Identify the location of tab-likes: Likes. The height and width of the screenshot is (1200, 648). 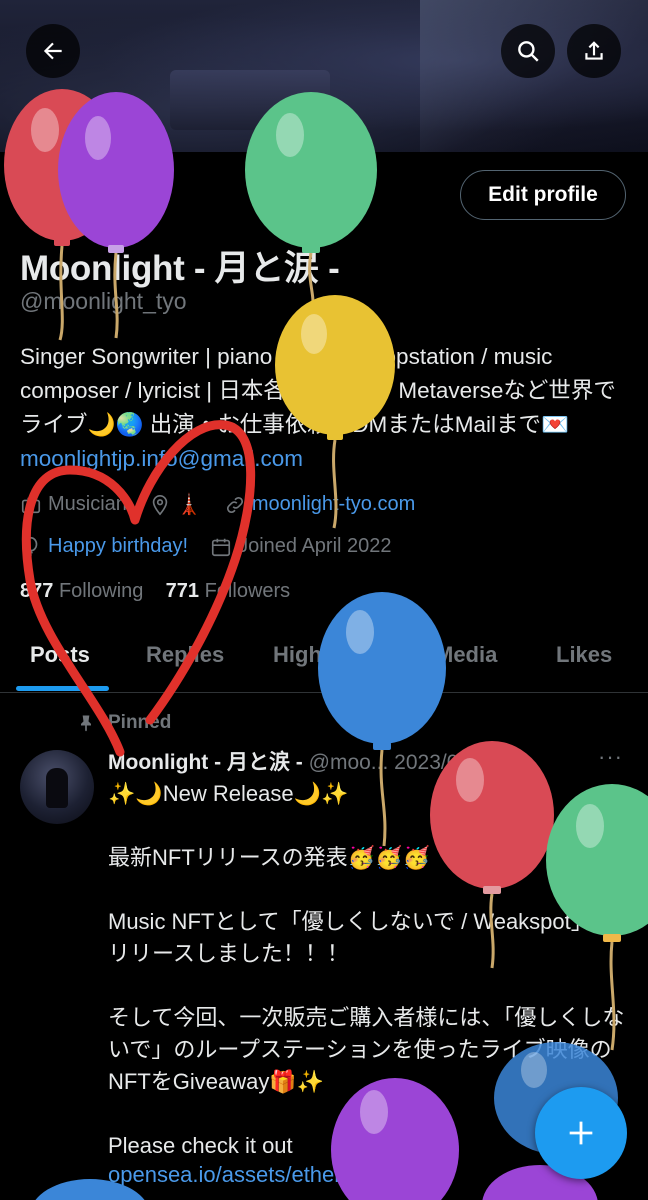
(584, 655).